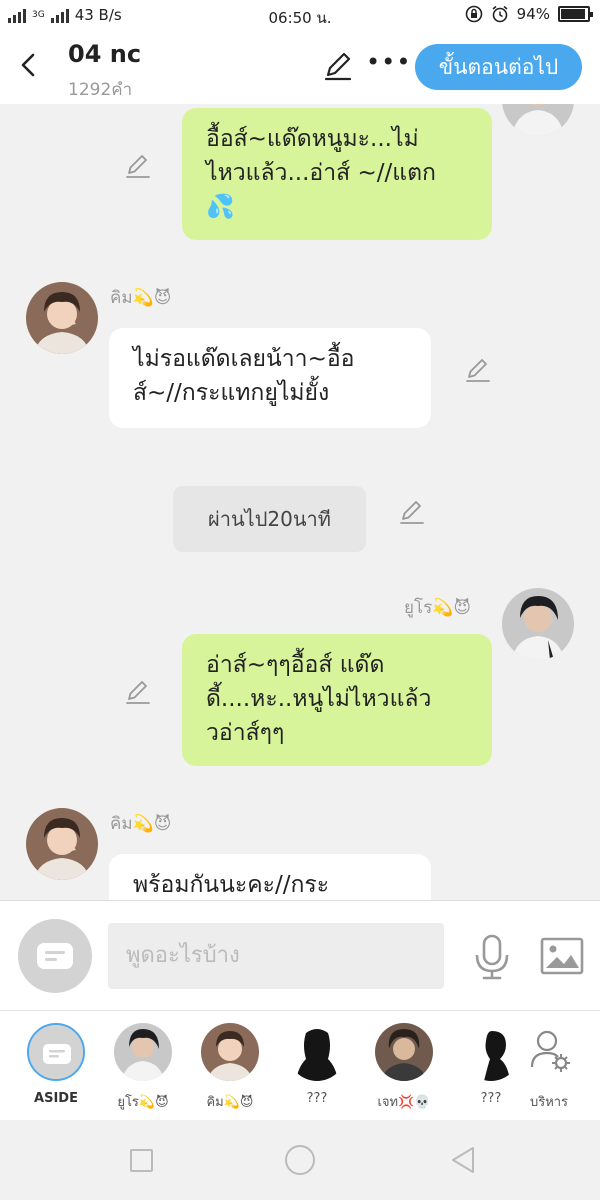  I want to click on character-unknown: ???, so click(317, 1064).